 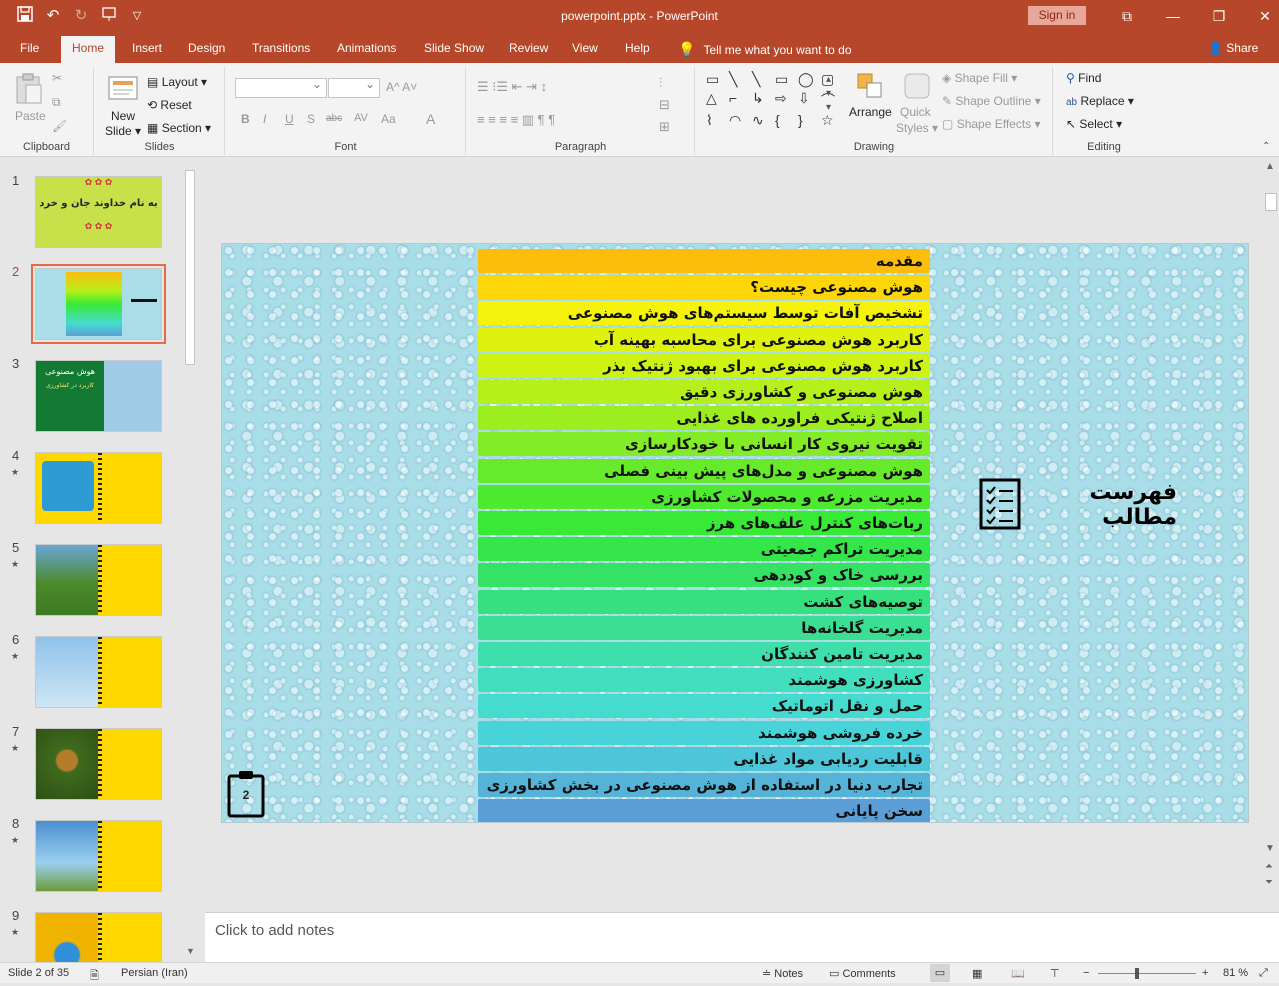 What do you see at coordinates (516, 120) in the screenshot?
I see `align-icons: ≡ ≡ ≡ ≡ ▥ ¶ ¶` at bounding box center [516, 120].